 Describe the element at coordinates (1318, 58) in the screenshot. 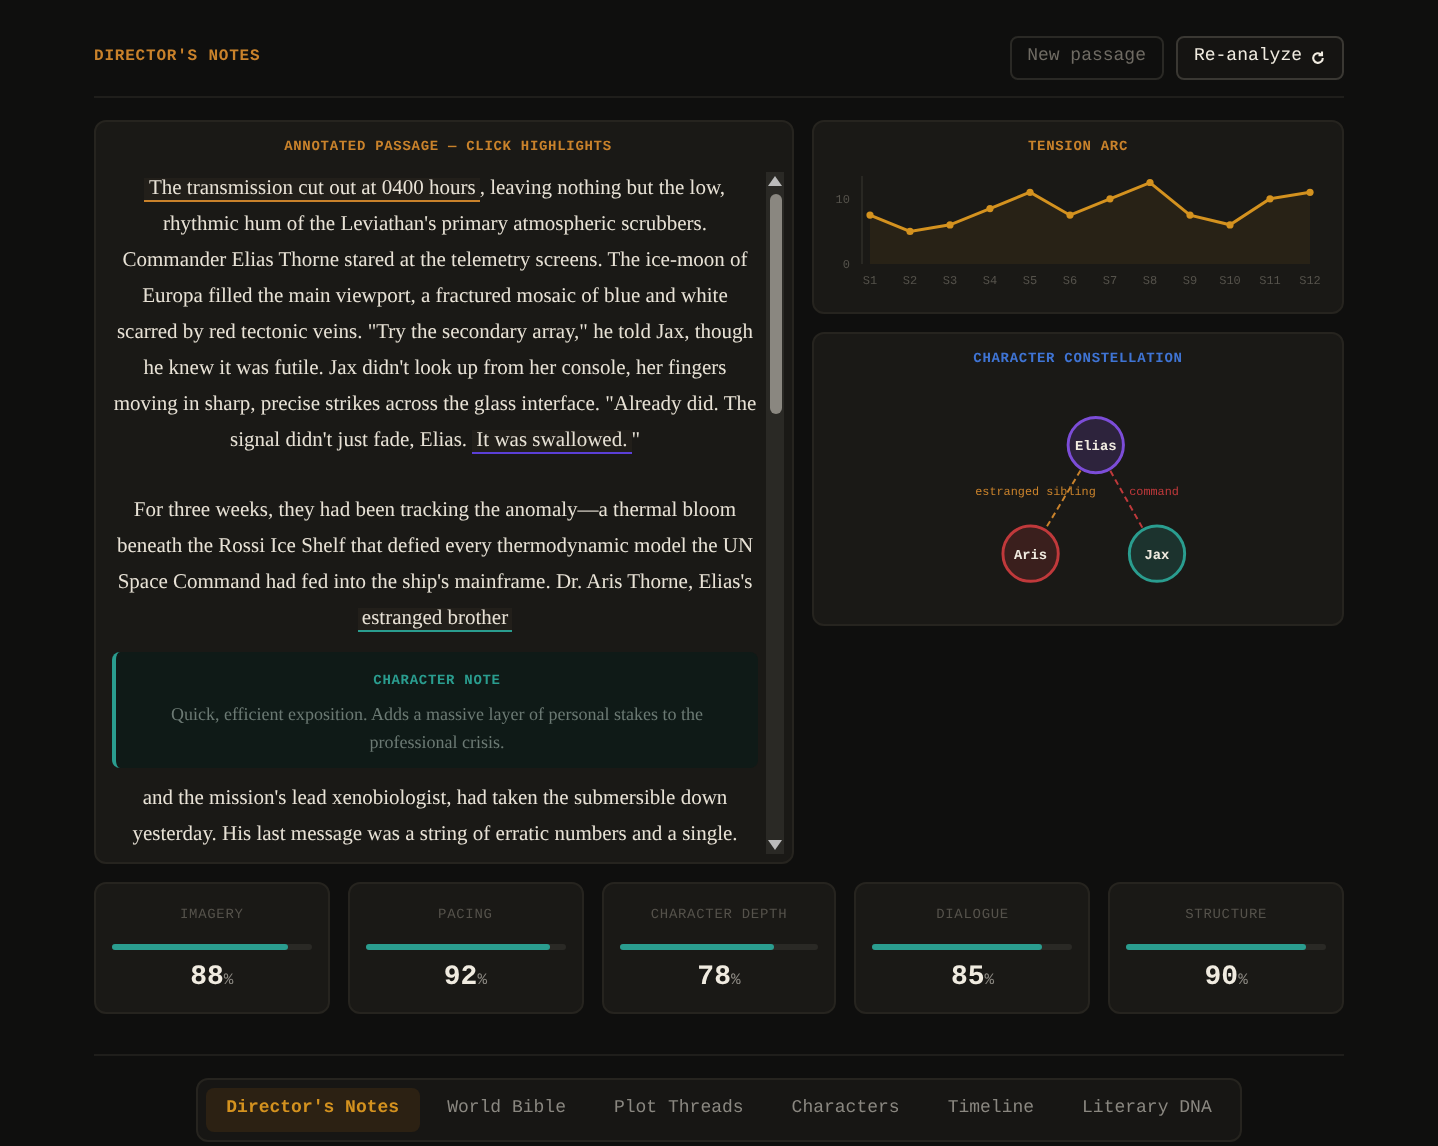

I see `refresh-icon` at that location.